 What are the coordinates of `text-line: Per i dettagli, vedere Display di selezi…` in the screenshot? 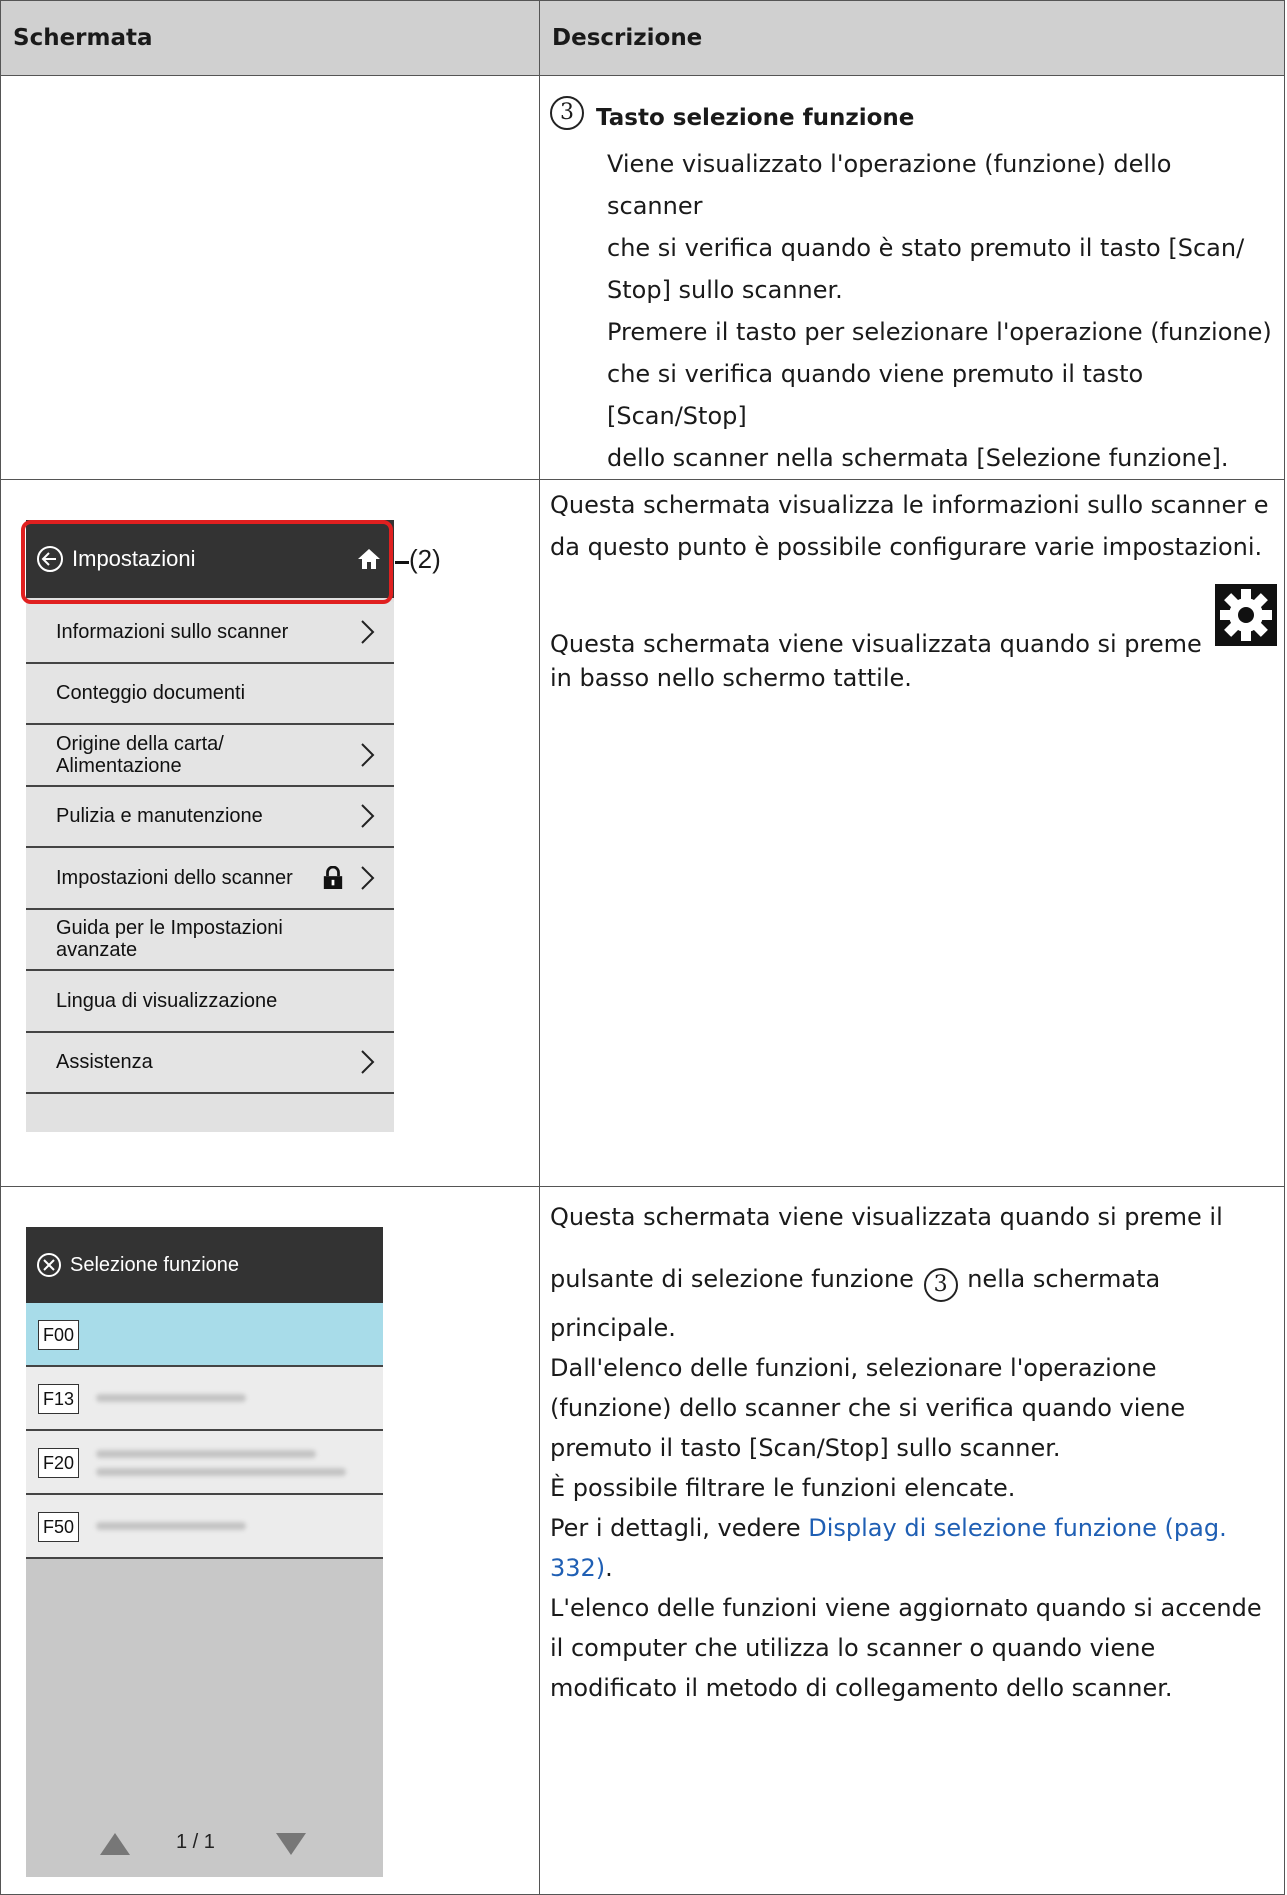 It's located at (911, 1528).